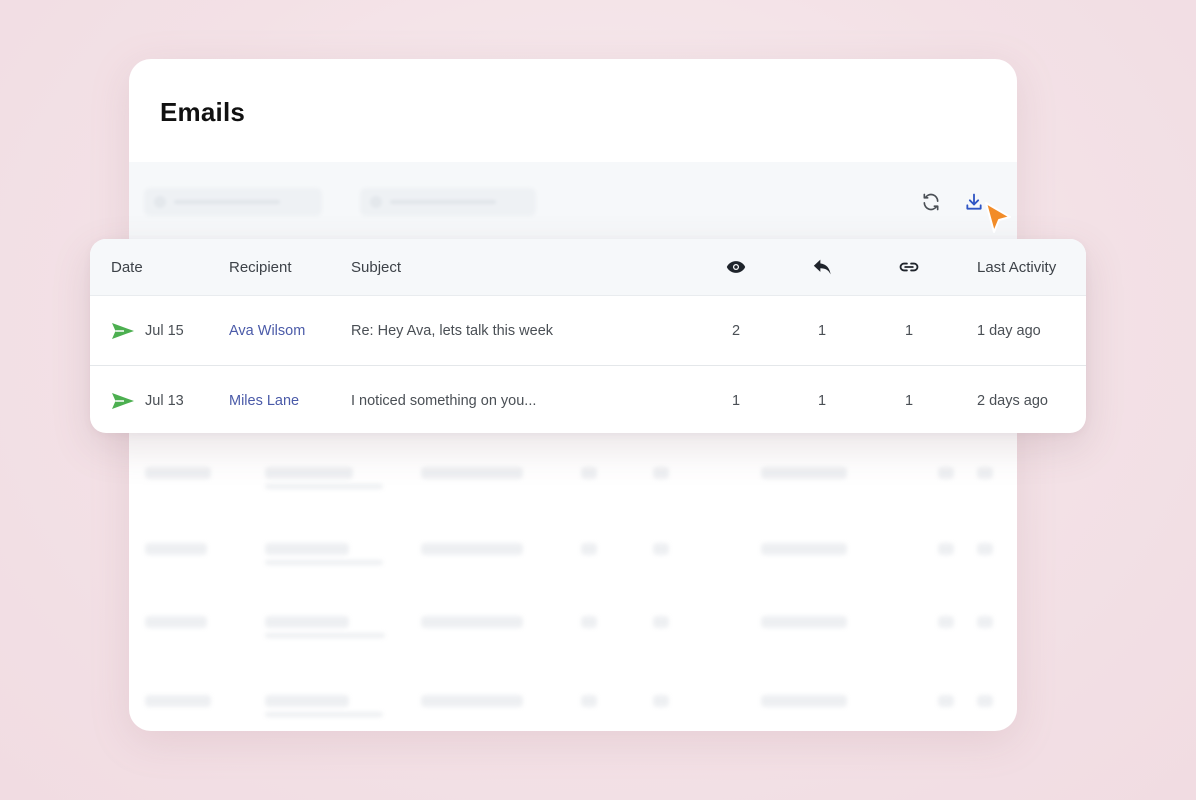 The height and width of the screenshot is (800, 1196). I want to click on table-header: Date Recipient Subject Last Activity, so click(588, 267).